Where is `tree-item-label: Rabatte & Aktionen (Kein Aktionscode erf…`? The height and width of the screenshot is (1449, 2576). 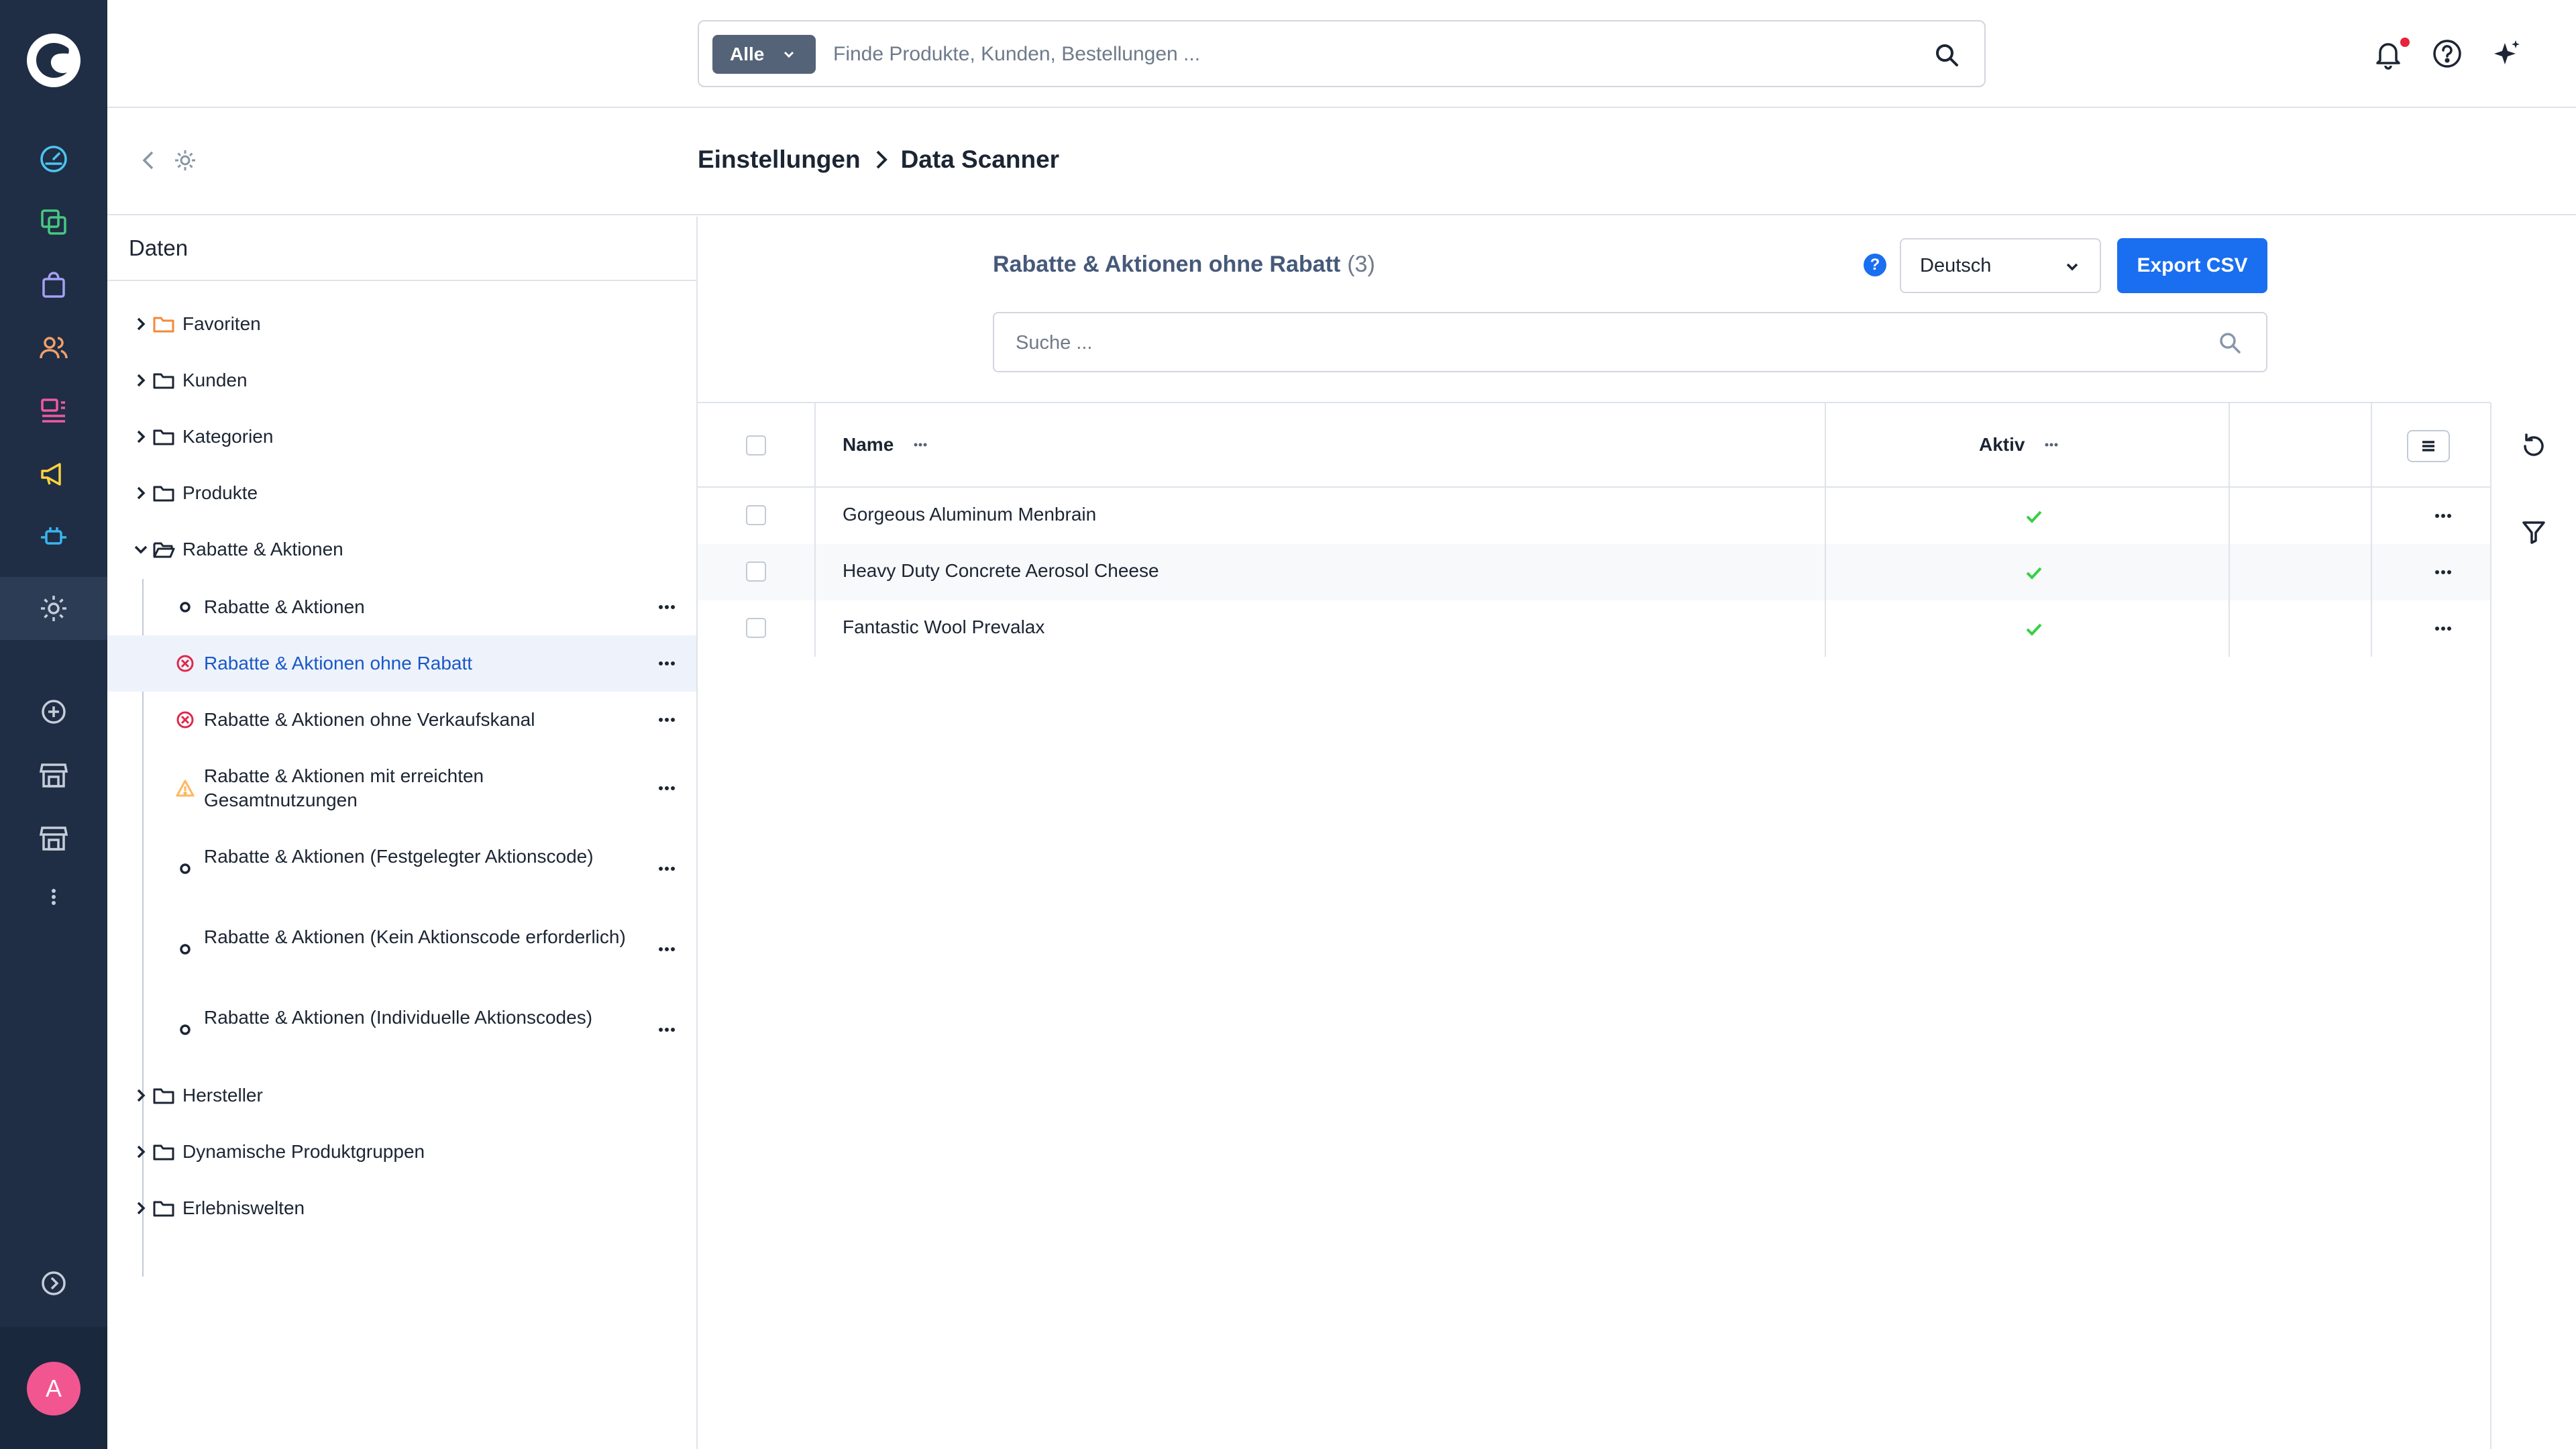 tree-item-label: Rabatte & Aktionen (Kein Aktionscode erf… is located at coordinates (415, 936).